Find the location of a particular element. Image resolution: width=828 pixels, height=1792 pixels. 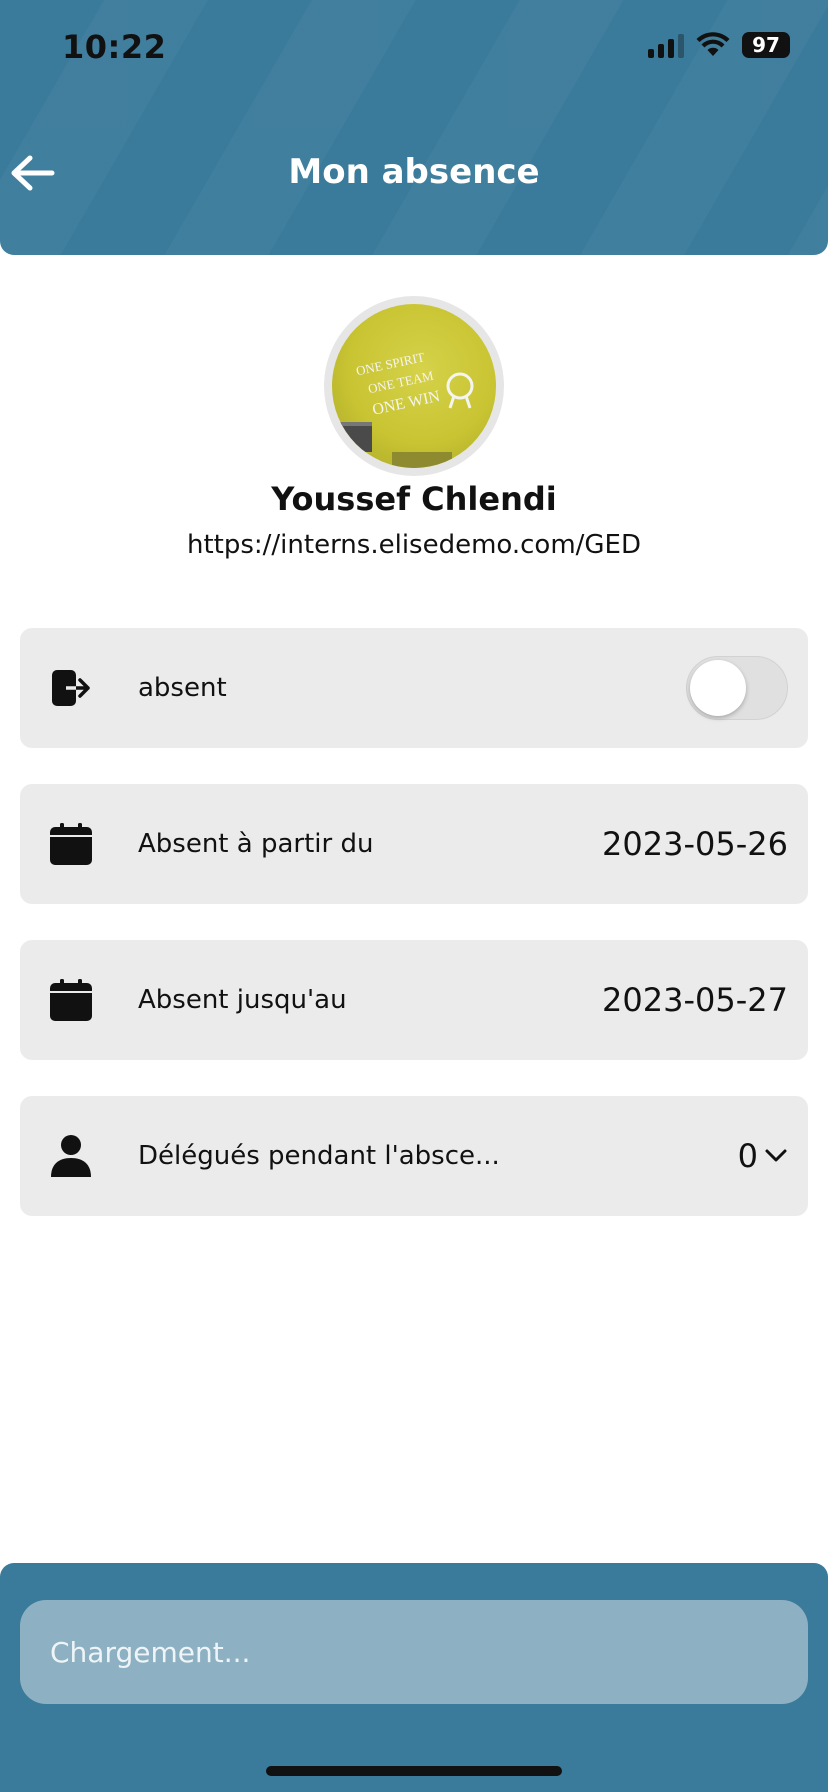

page-title: Mon absence is located at coordinates (414, 172).